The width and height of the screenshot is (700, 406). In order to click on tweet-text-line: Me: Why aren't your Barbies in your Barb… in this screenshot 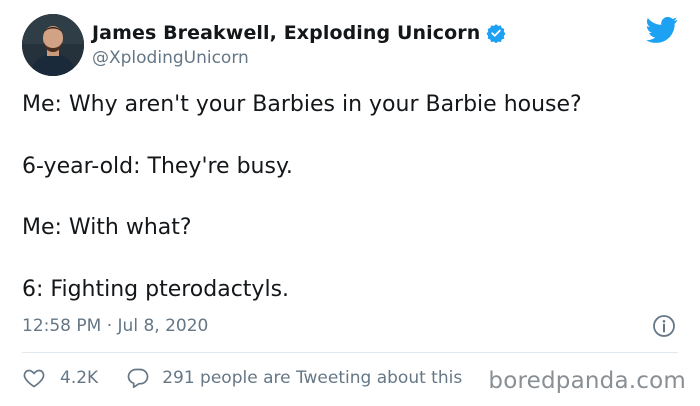, I will do `click(302, 104)`.